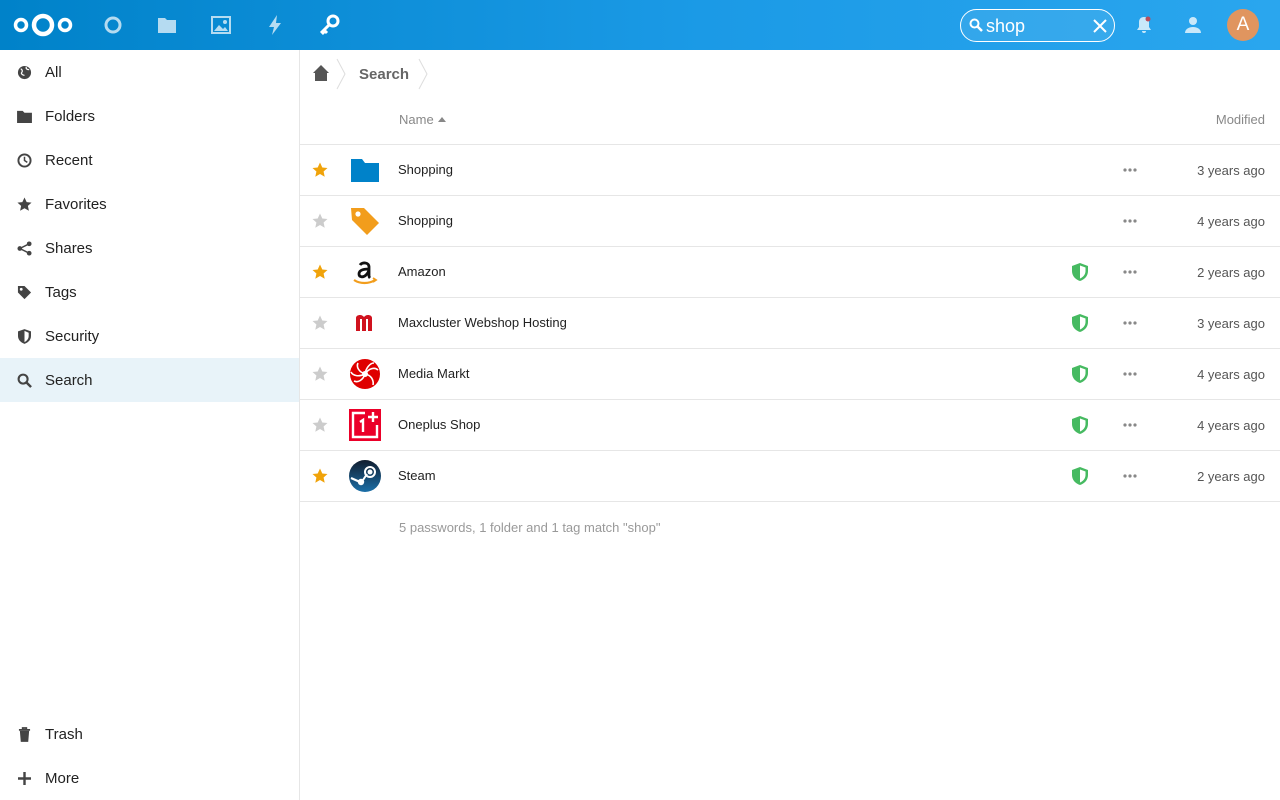 Image resolution: width=1280 pixels, height=800 pixels. Describe the element at coordinates (24, 160) in the screenshot. I see `clock-icon` at that location.